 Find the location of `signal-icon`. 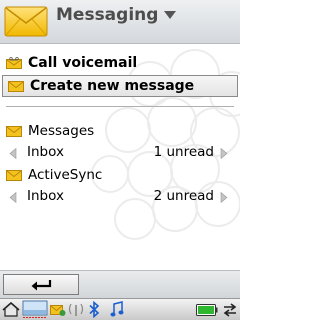

signal-icon is located at coordinates (76, 309).